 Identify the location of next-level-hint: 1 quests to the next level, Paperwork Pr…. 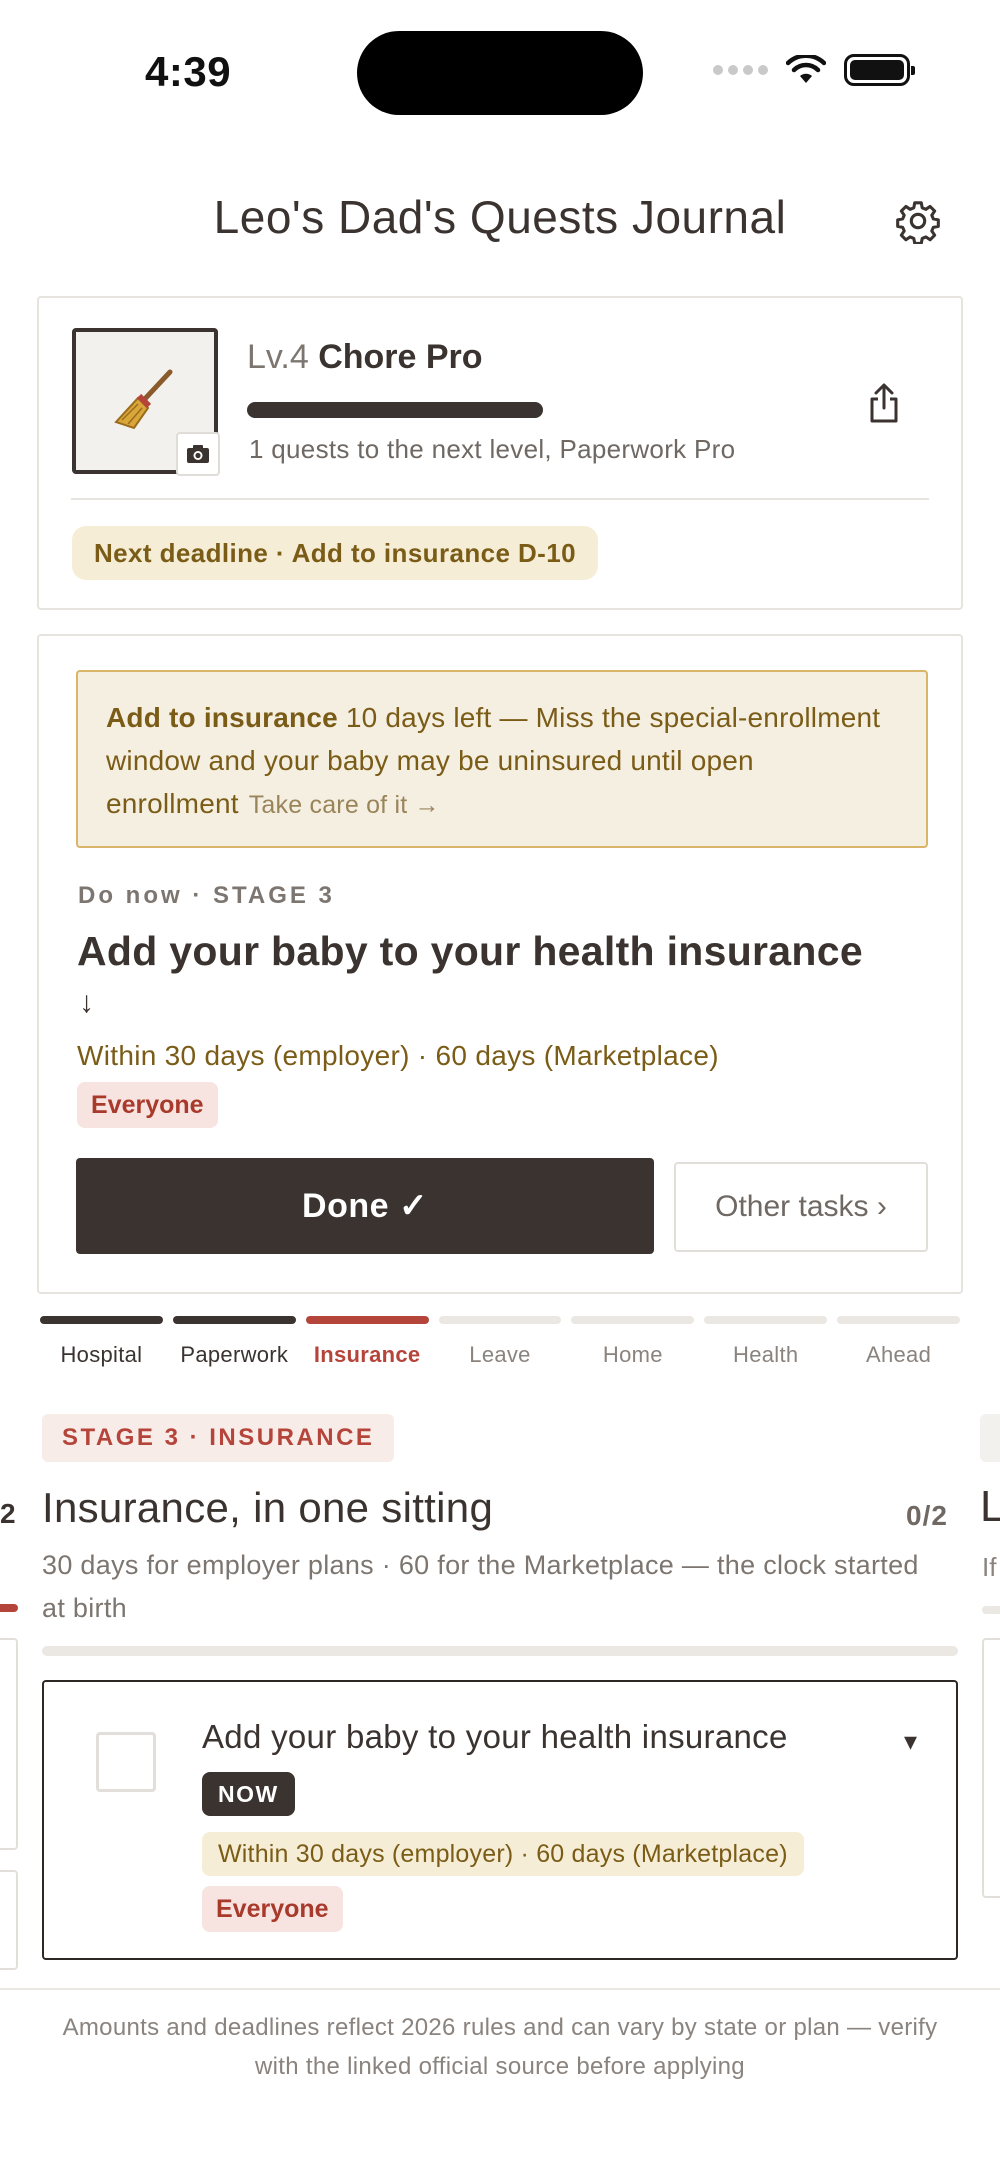
(492, 449).